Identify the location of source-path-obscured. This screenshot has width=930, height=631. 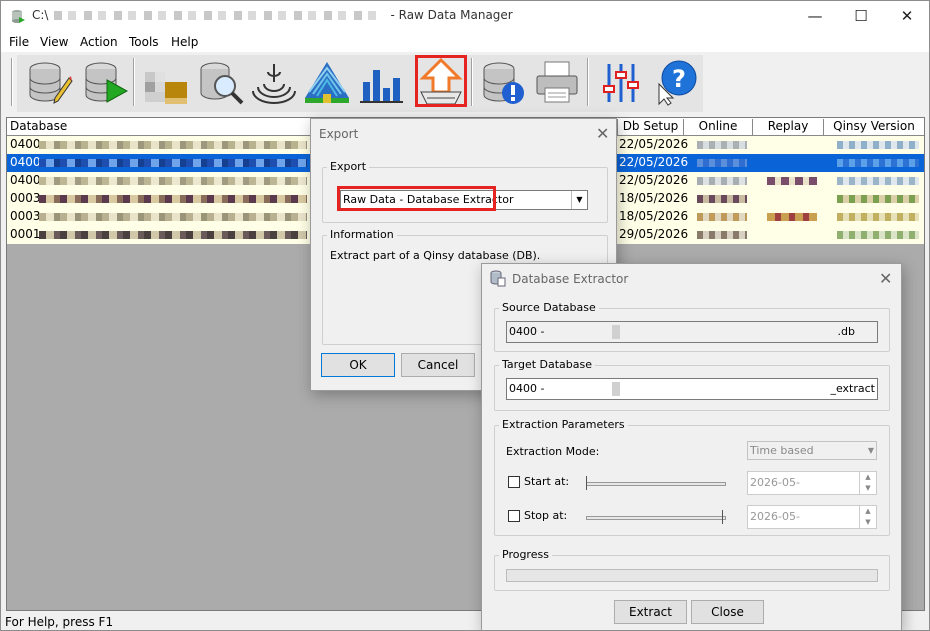
(616, 332).